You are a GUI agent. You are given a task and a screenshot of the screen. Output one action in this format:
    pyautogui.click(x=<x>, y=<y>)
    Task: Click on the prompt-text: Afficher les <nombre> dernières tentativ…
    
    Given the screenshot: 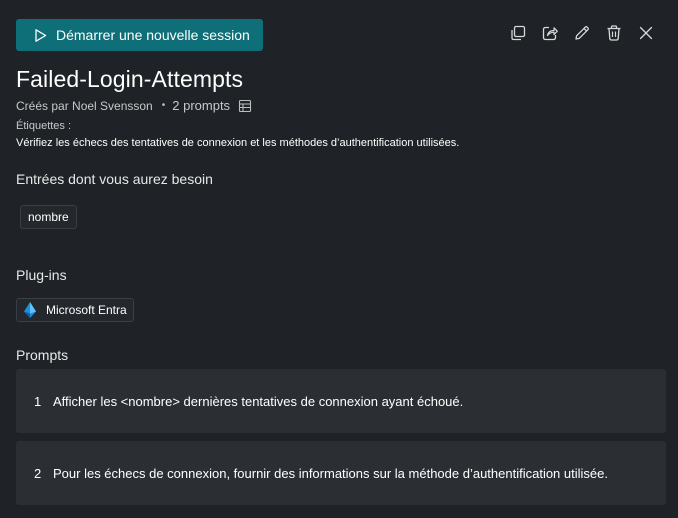 What is the action you would take?
    pyautogui.click(x=258, y=401)
    